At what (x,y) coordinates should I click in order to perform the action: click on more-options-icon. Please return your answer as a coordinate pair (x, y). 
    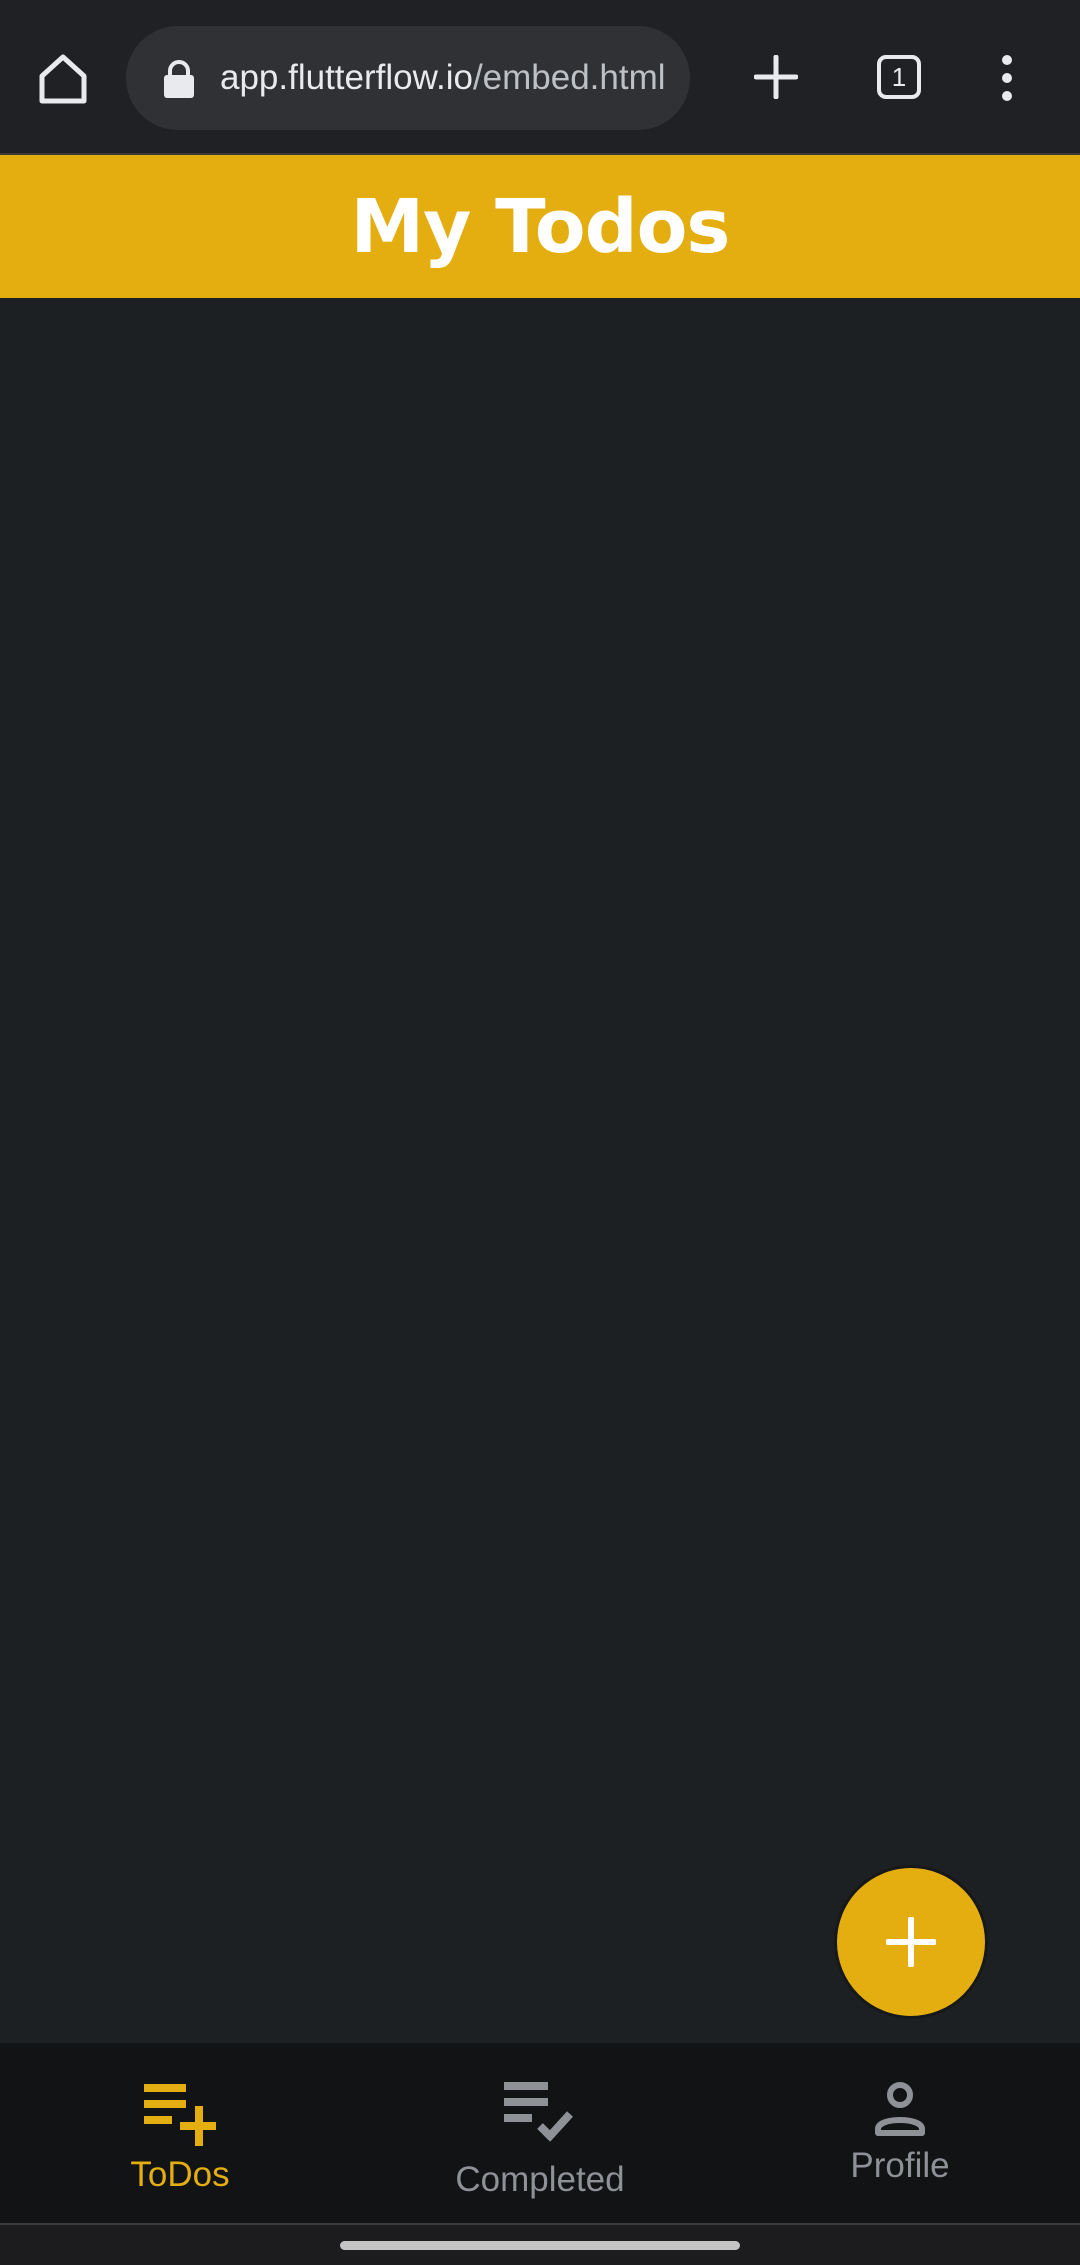
    Looking at the image, I should click on (1007, 78).